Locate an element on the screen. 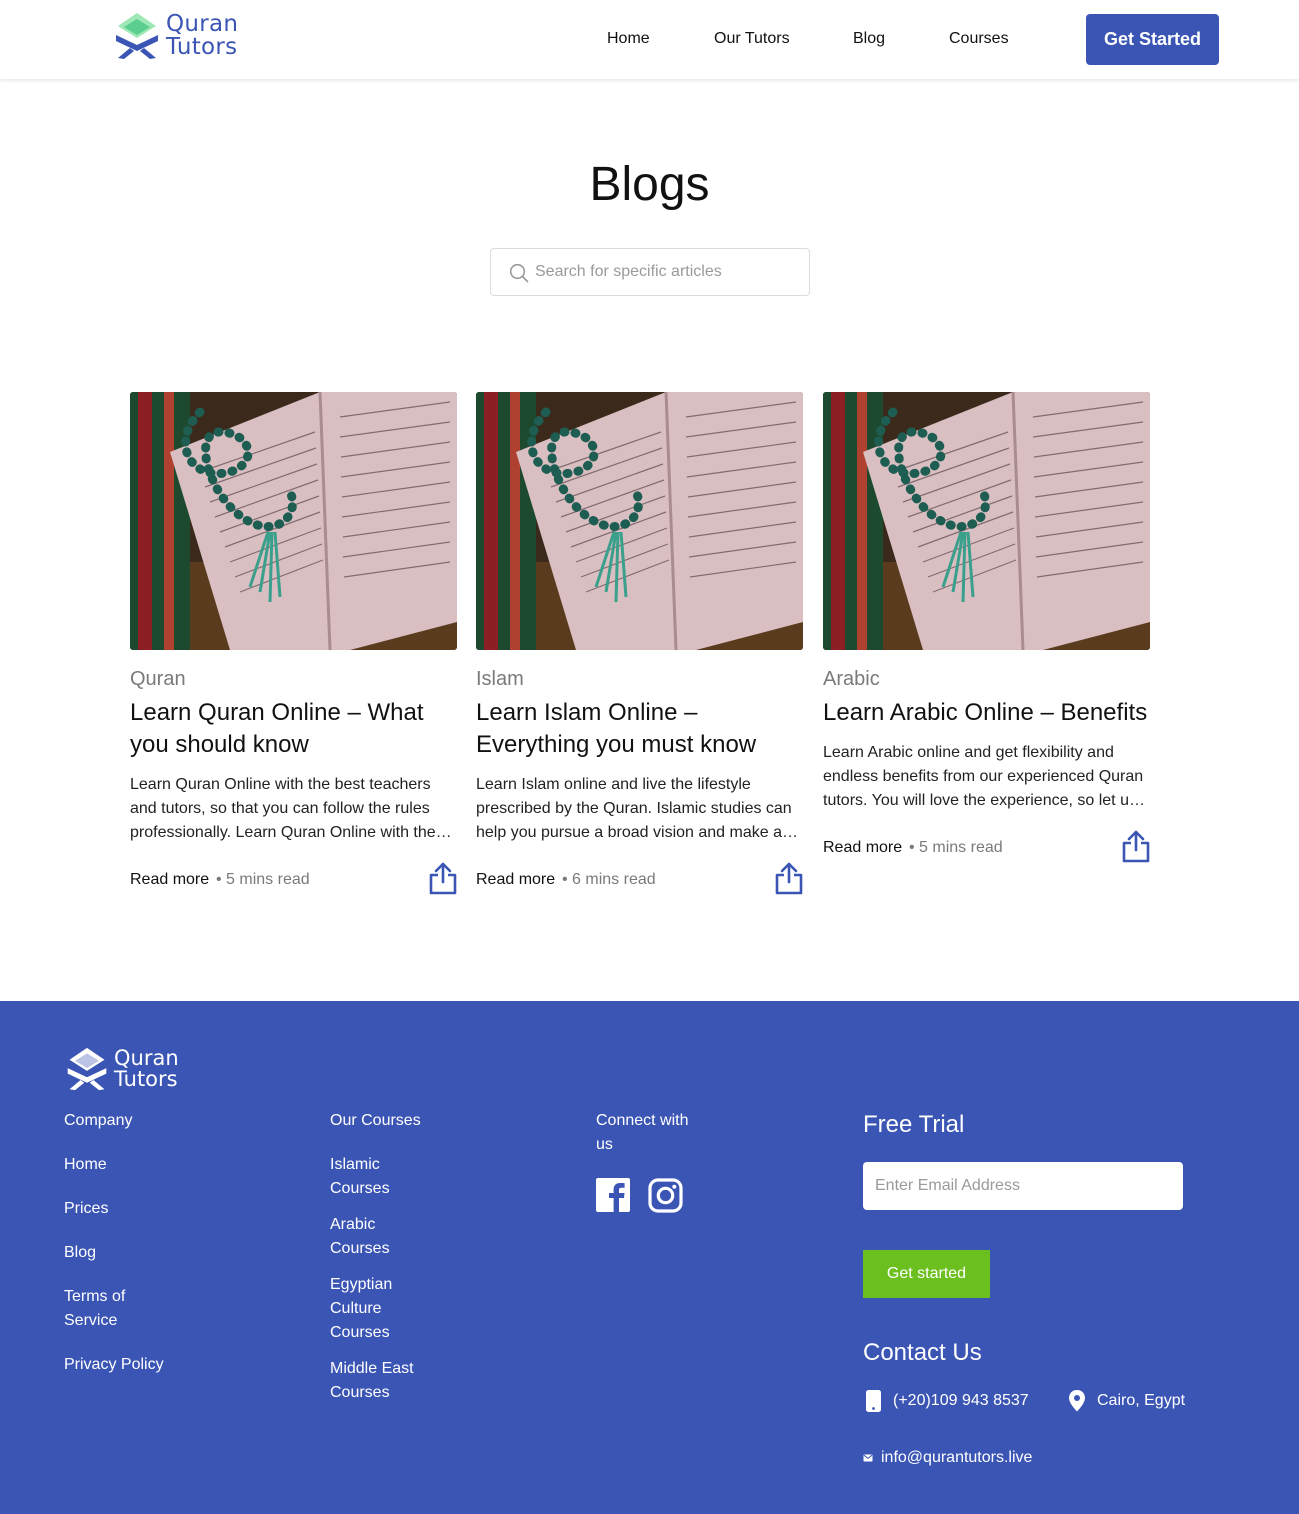  footer-link-home: Home is located at coordinates (119, 1165).